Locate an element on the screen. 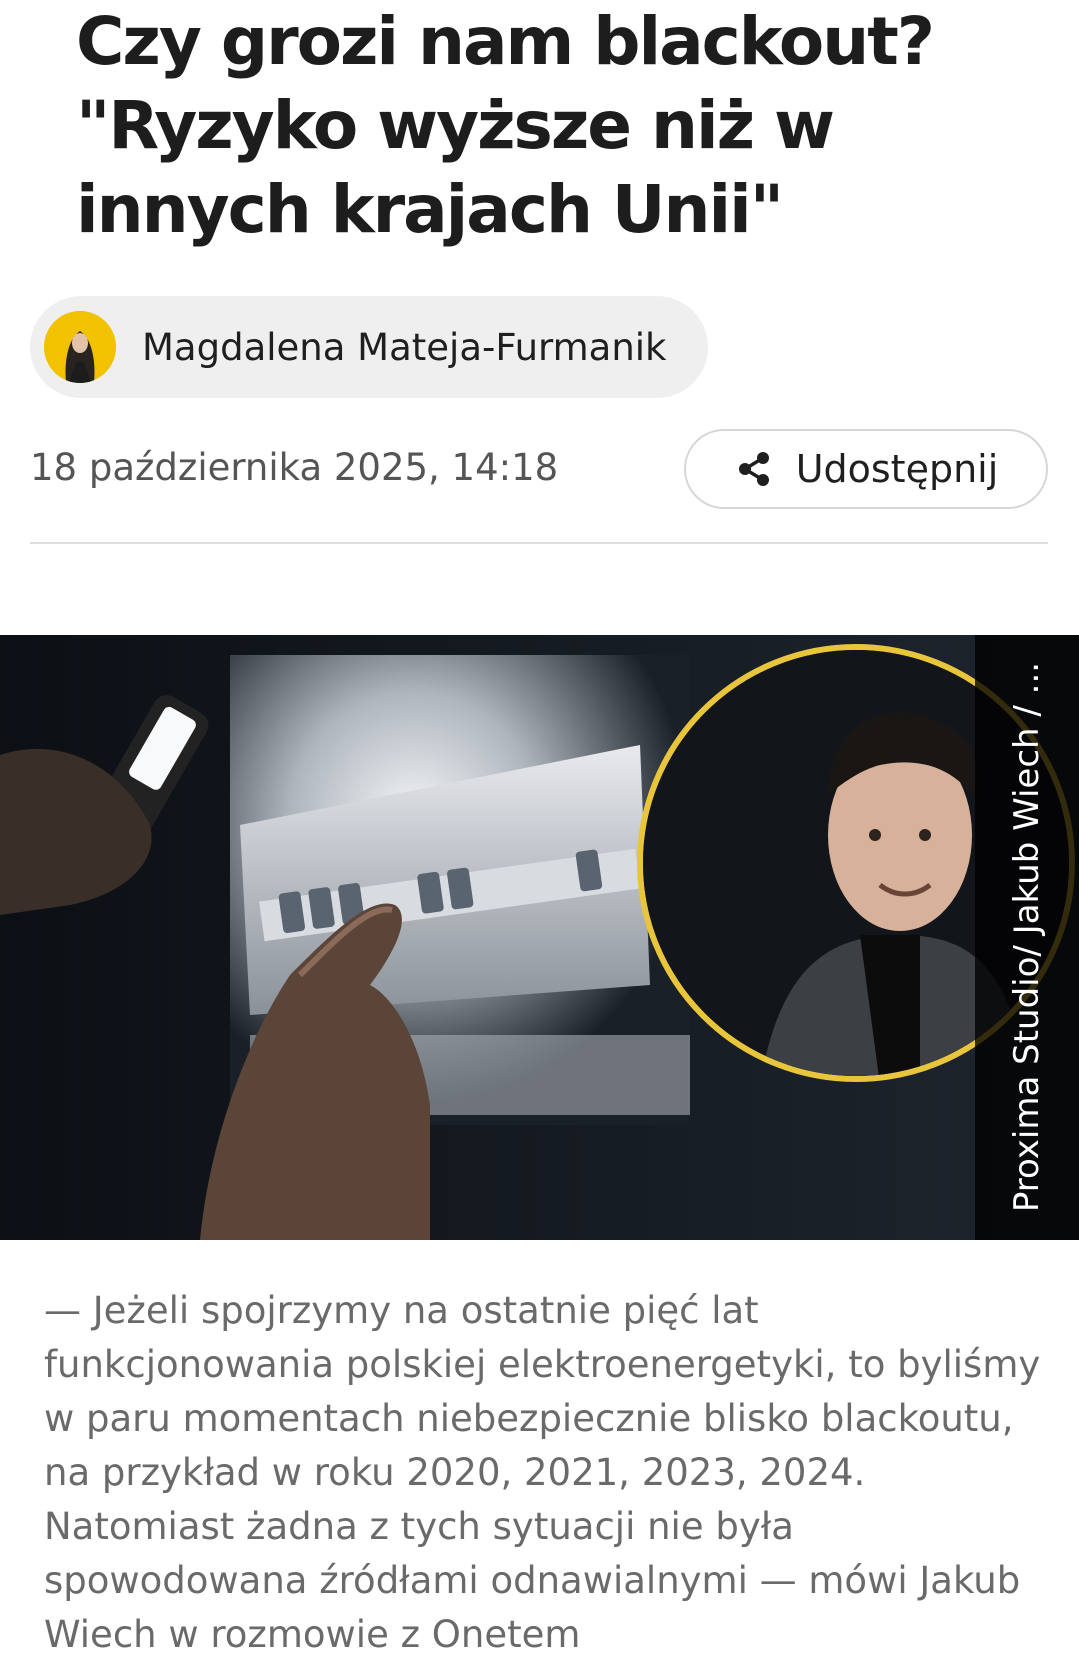  author-name: Magdalena Mateja-Furmanik is located at coordinates (404, 347).